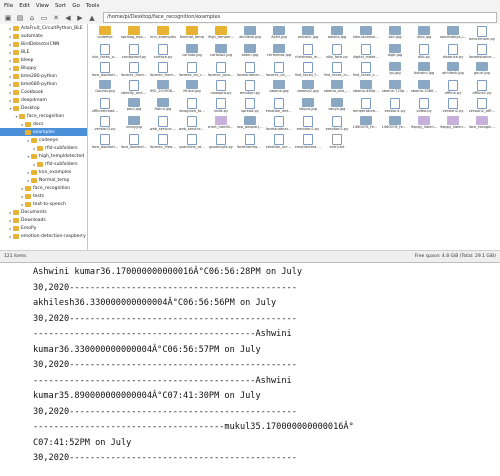 This screenshot has height=476, width=500. I want to click on sidebar-item: ▸ Documents, so click(43, 212).